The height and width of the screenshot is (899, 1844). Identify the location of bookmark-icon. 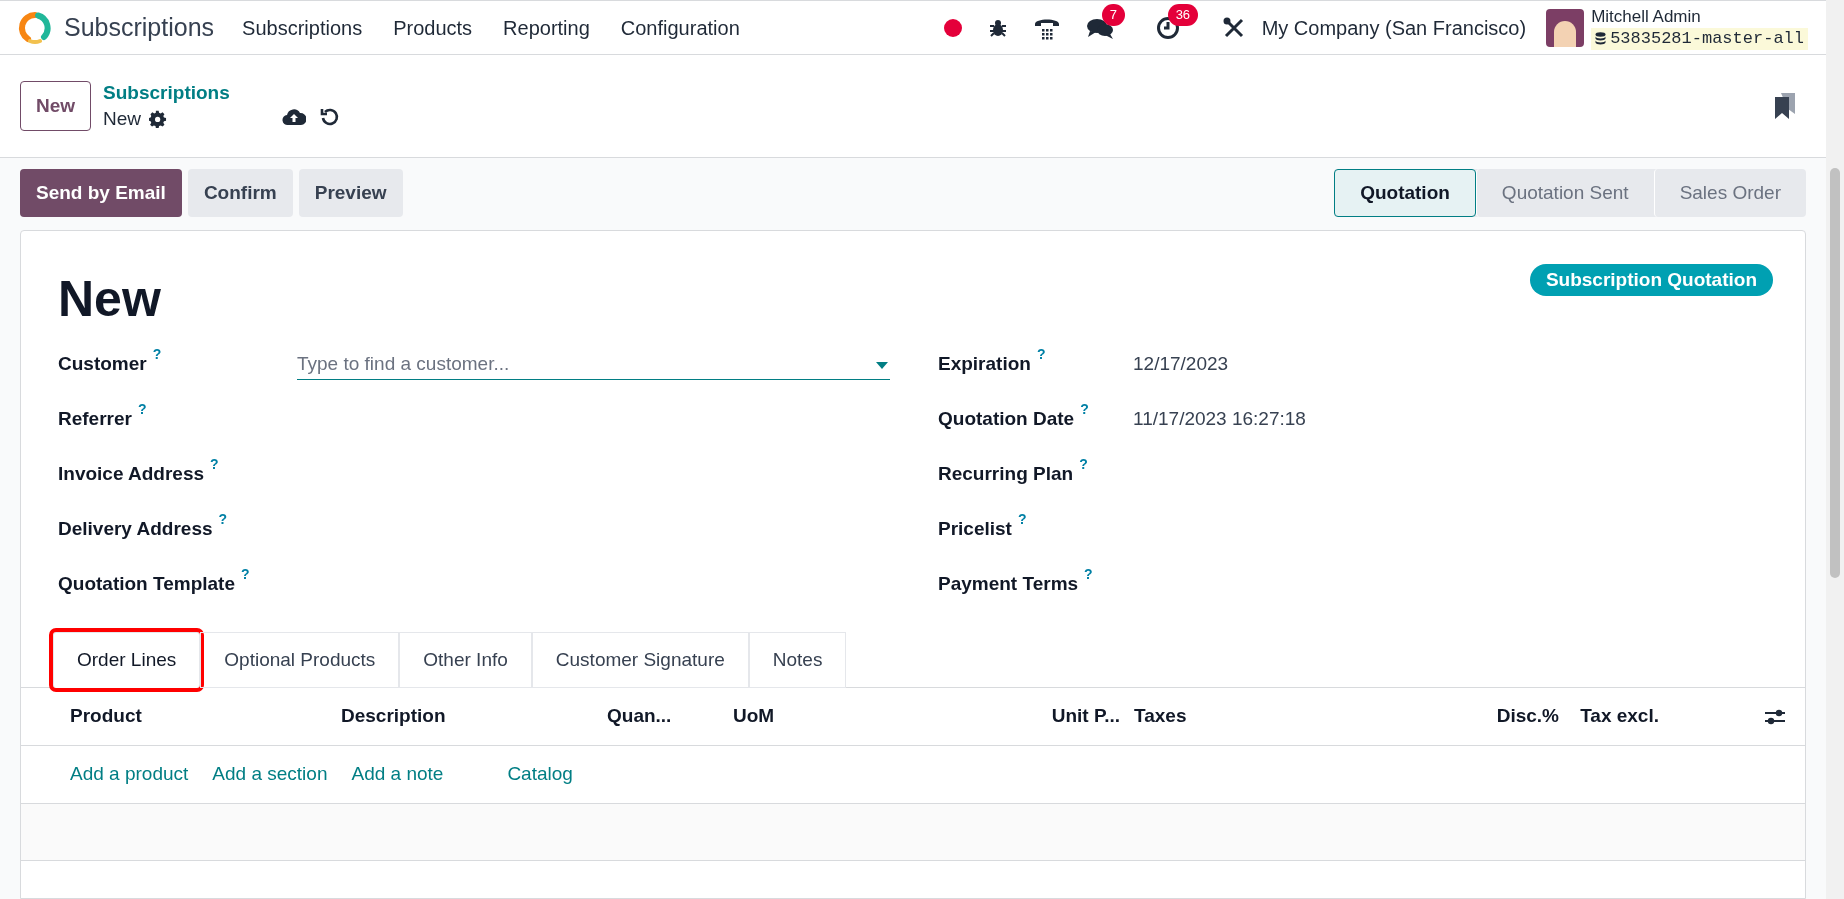
(1785, 106).